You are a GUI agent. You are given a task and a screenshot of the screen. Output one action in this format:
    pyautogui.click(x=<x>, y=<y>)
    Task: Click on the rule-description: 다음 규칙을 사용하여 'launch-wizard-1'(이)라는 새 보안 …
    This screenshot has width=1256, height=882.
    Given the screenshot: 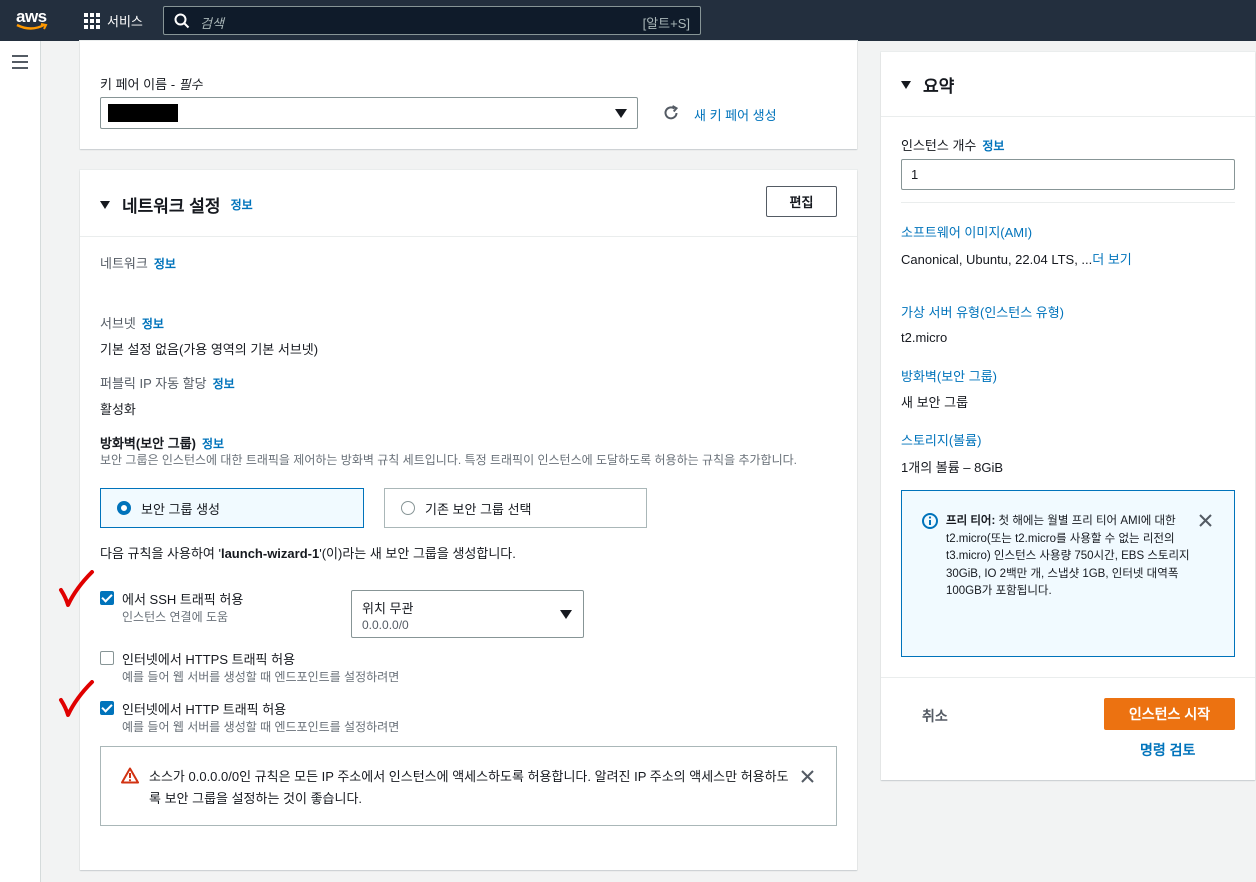 What is the action you would take?
    pyautogui.click(x=308, y=553)
    